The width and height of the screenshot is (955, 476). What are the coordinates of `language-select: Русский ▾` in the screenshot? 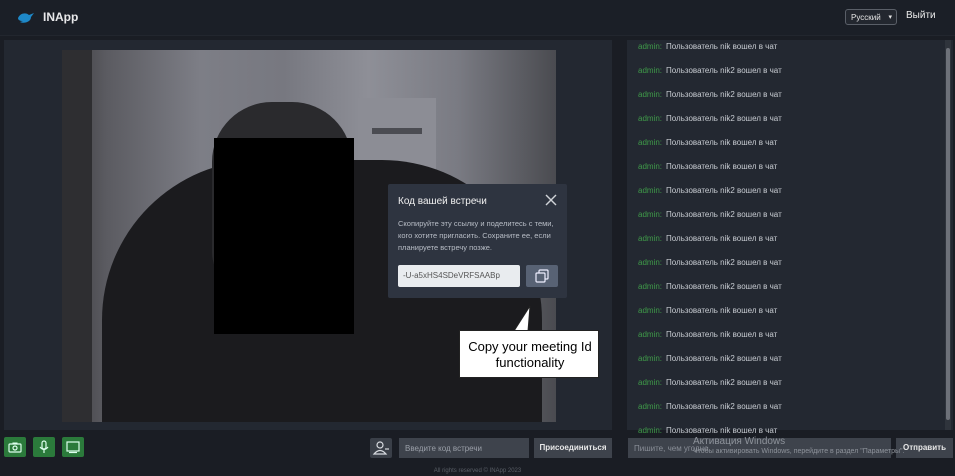 It's located at (871, 17).